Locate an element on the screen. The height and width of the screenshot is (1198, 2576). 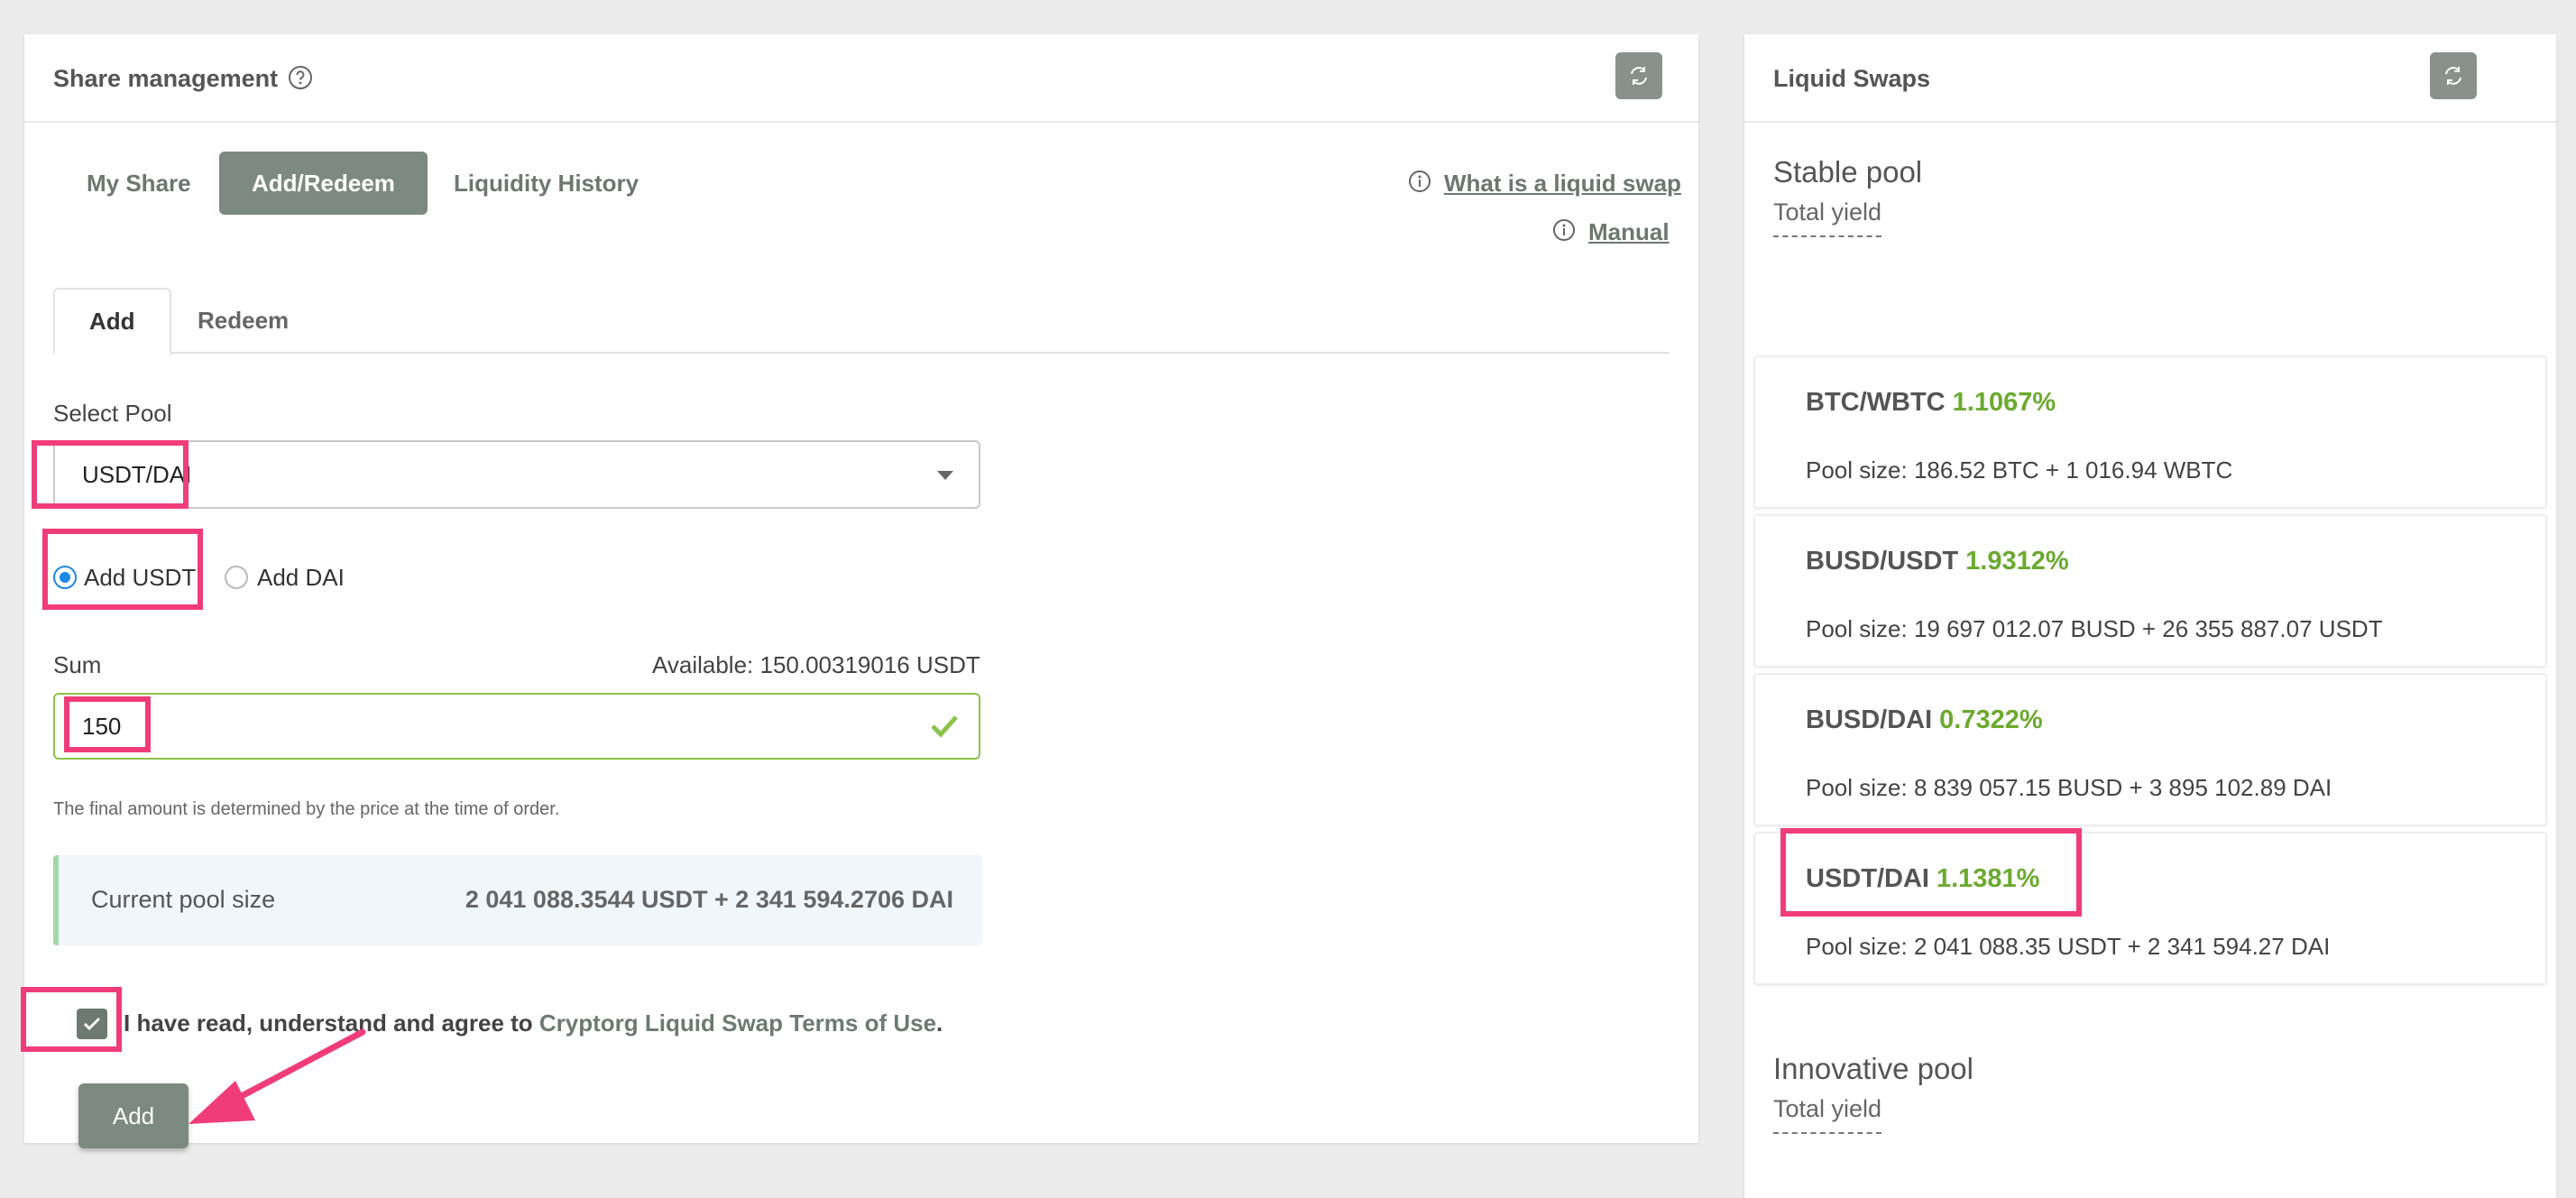
subtab-add: Add is located at coordinates (112, 321).